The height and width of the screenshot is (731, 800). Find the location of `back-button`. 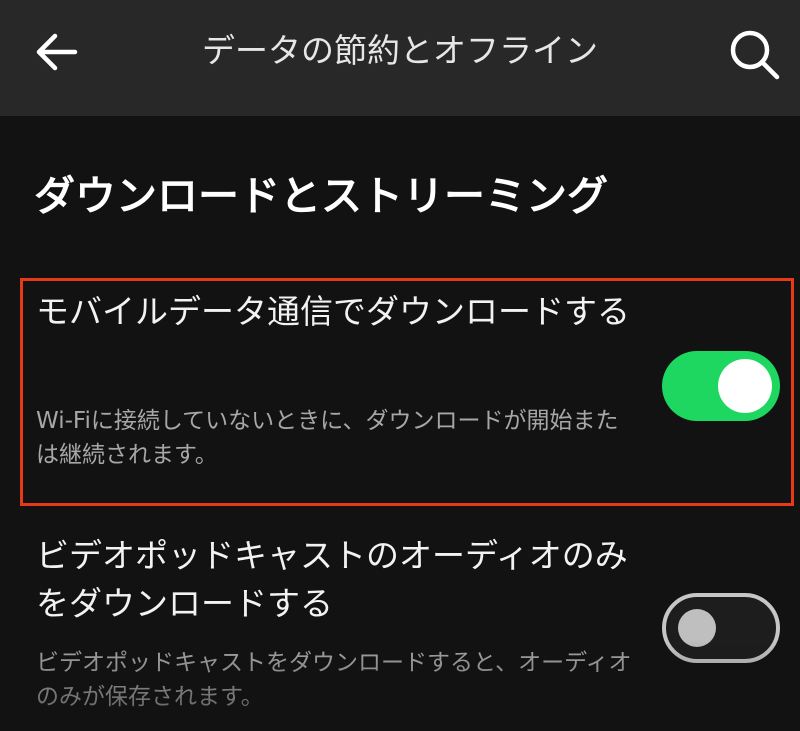

back-button is located at coordinates (56, 52).